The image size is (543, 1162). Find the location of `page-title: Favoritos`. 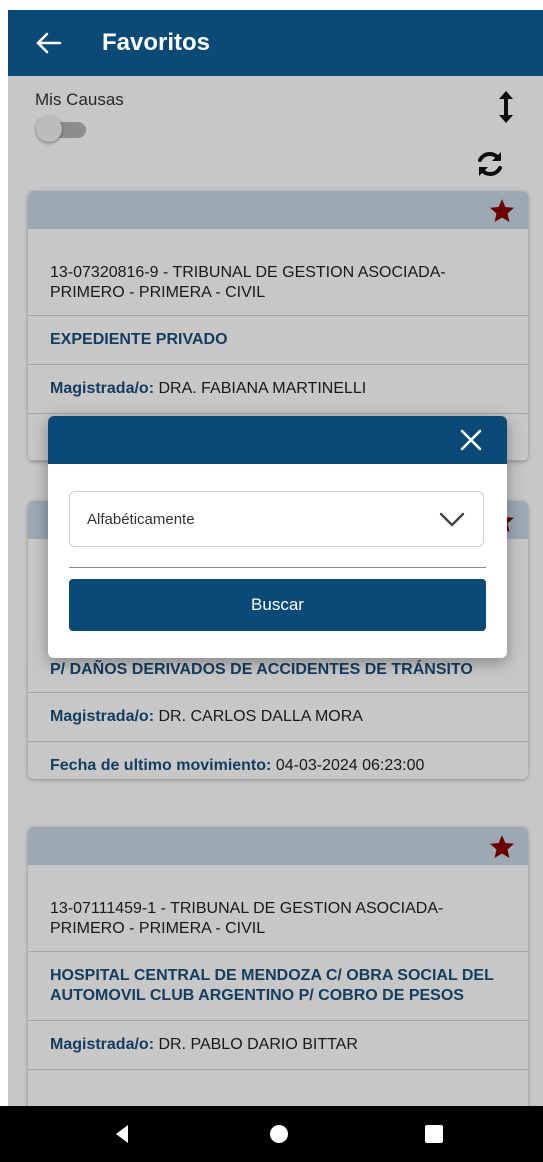

page-title: Favoritos is located at coordinates (156, 42).